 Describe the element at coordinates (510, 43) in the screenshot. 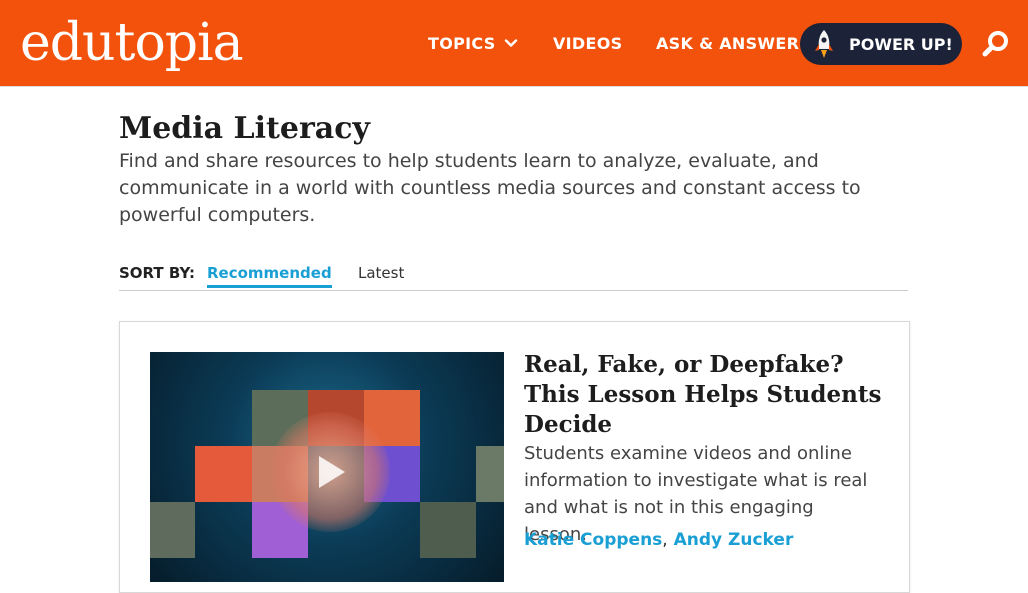

I see `chevron-down-icon` at that location.